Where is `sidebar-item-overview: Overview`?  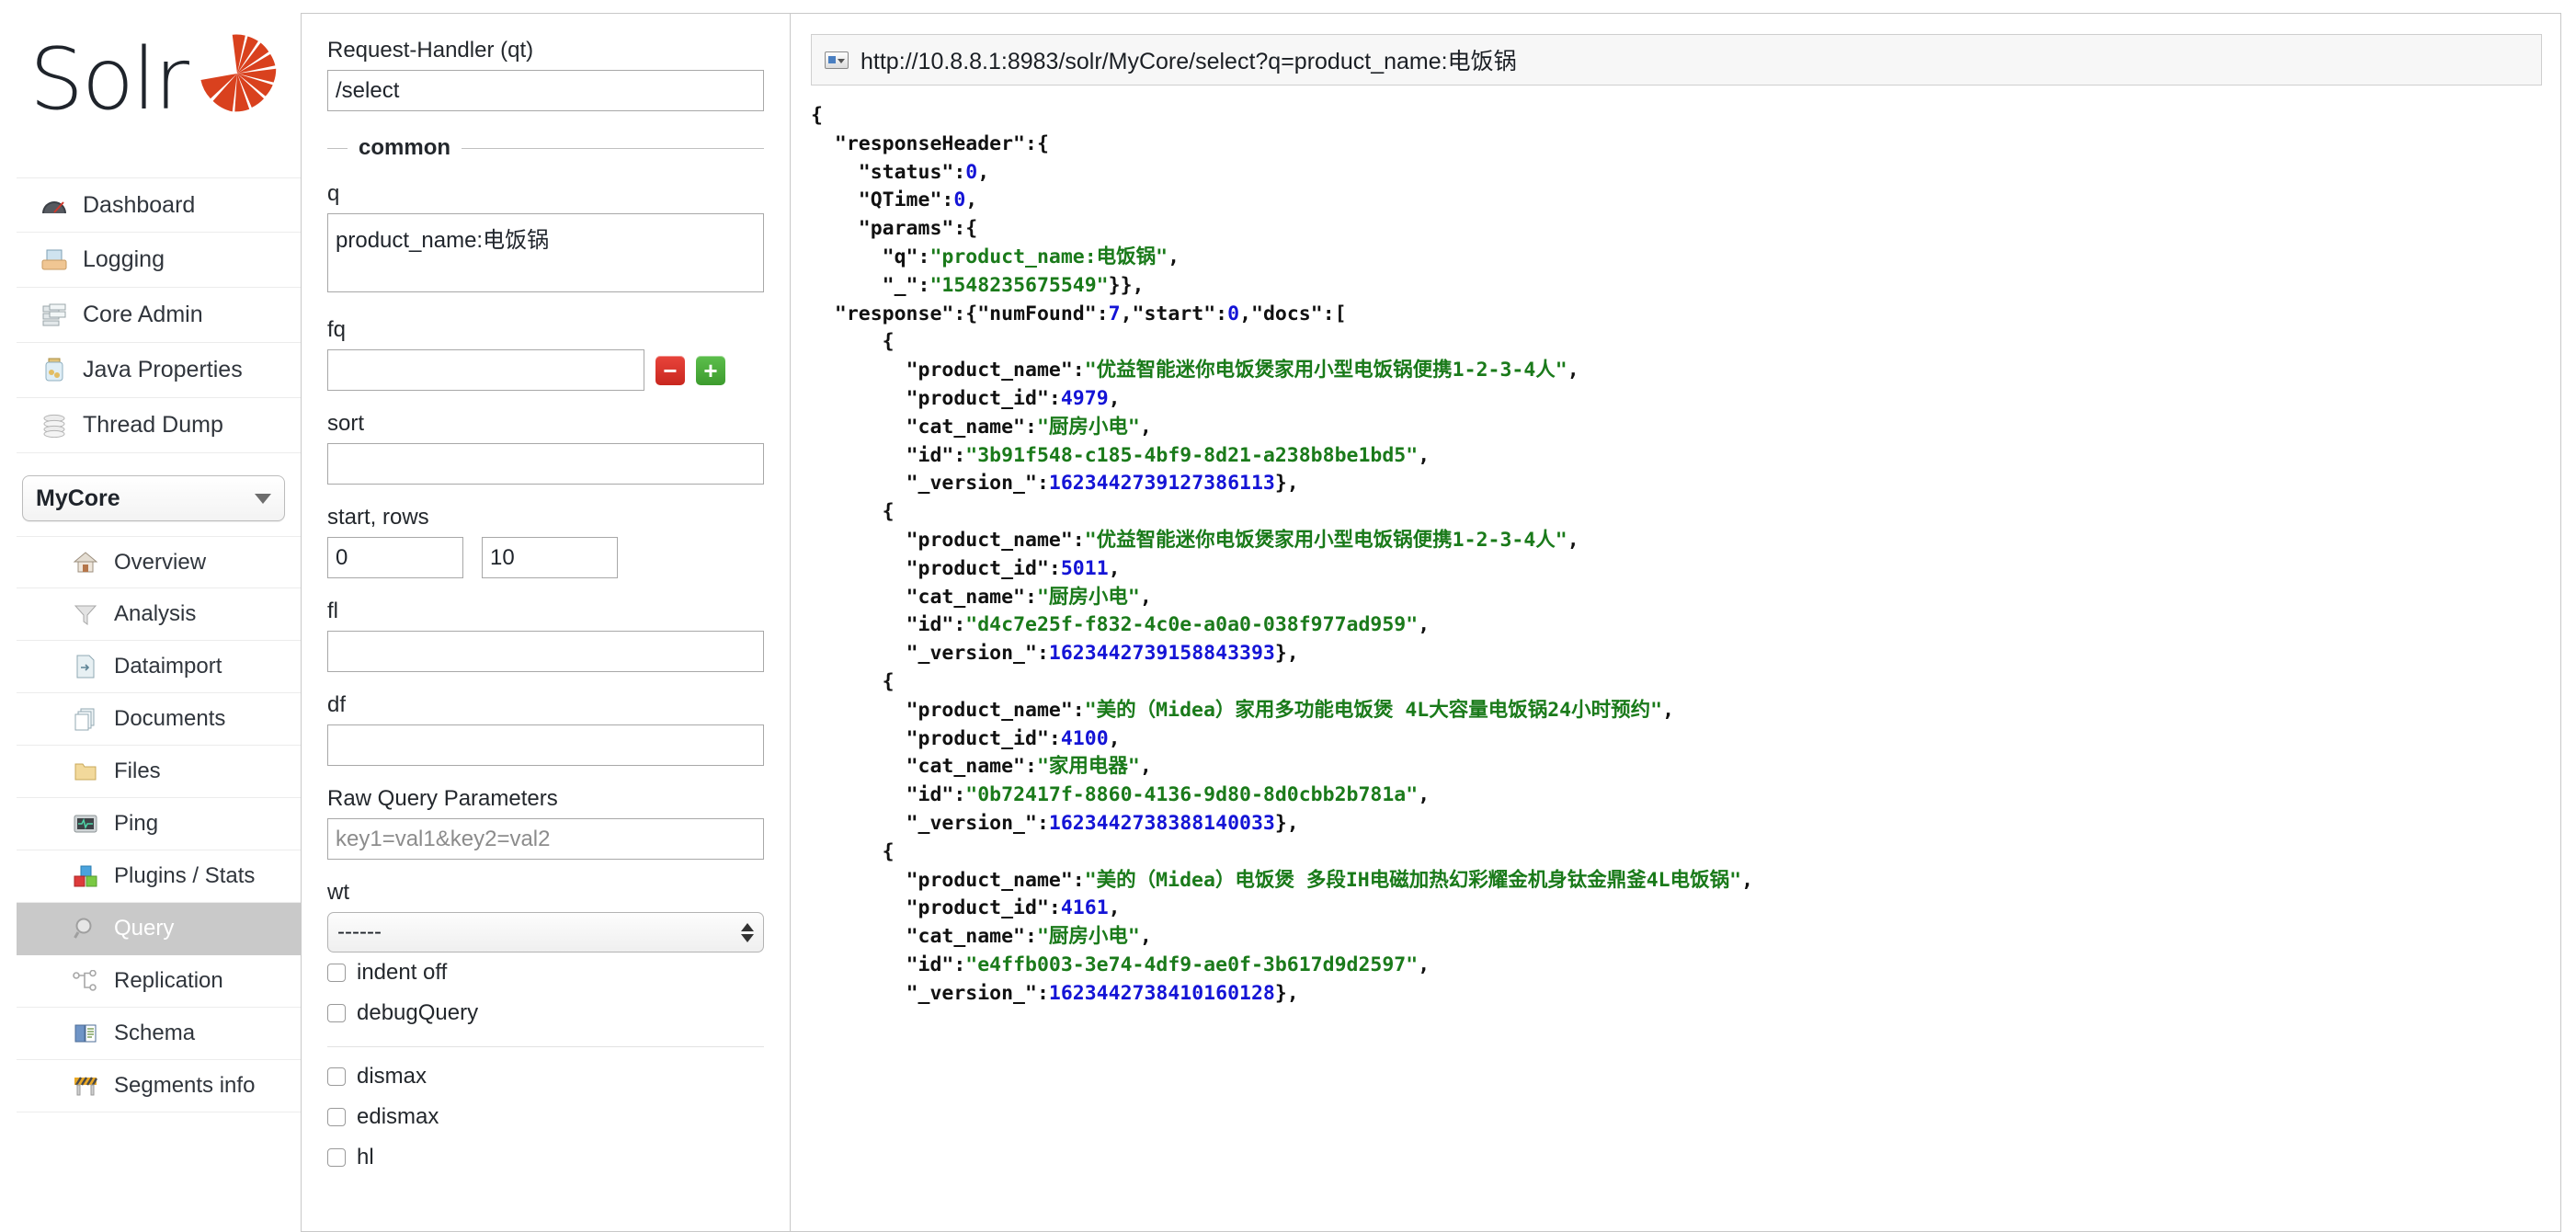 sidebar-item-overview: Overview is located at coordinates (159, 562).